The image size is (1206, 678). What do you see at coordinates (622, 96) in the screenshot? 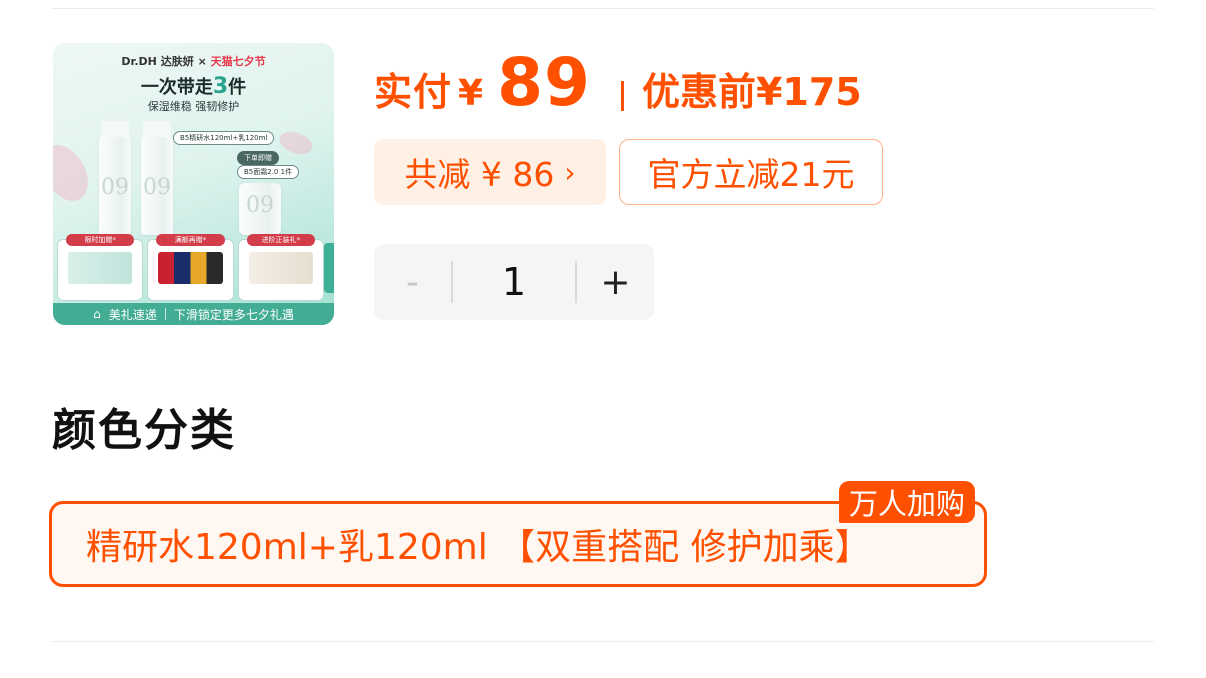
I see `price-divider` at bounding box center [622, 96].